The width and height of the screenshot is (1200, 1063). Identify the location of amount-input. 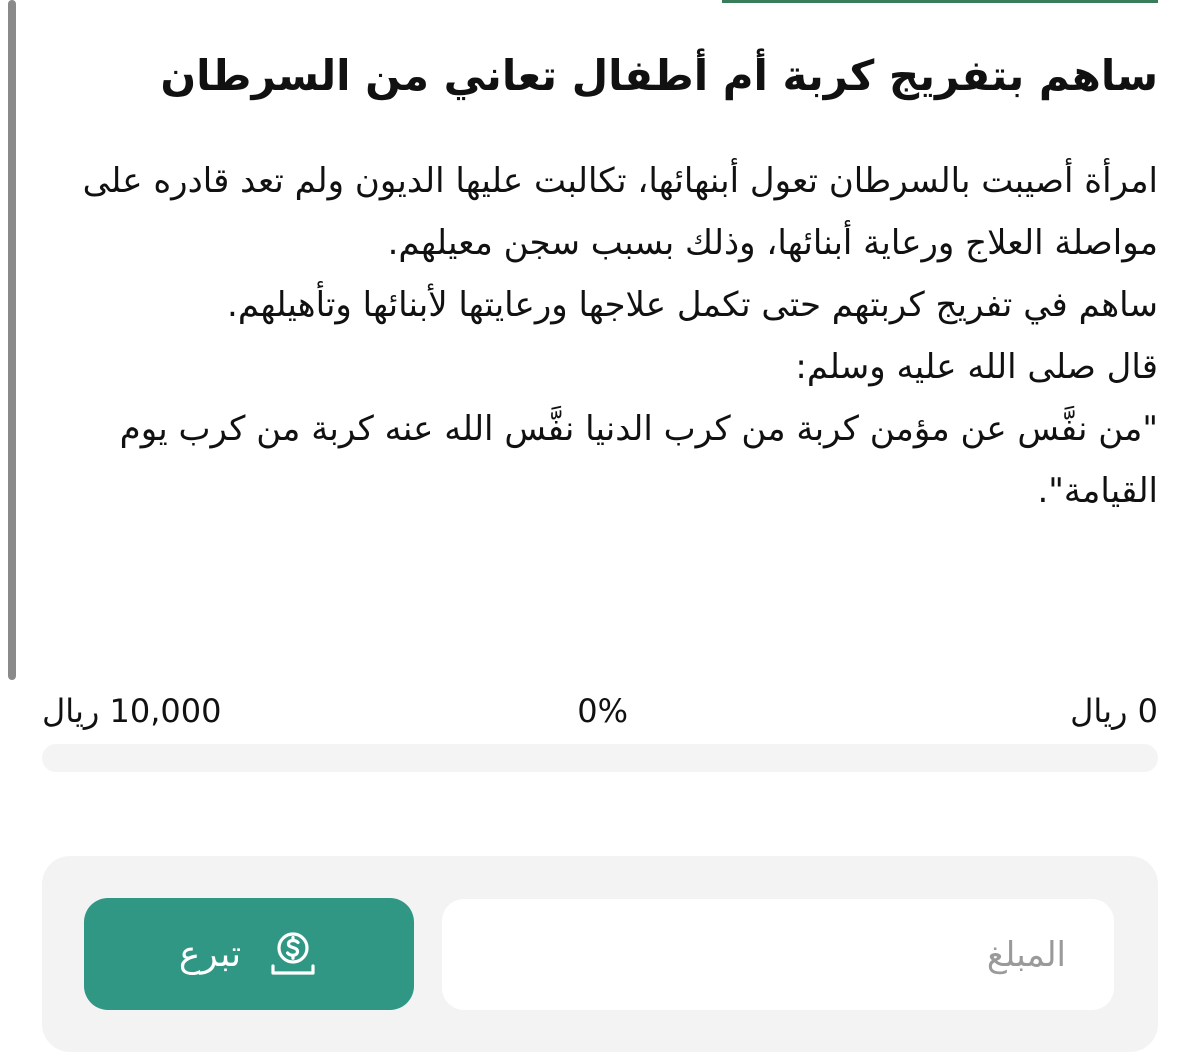
(778, 954).